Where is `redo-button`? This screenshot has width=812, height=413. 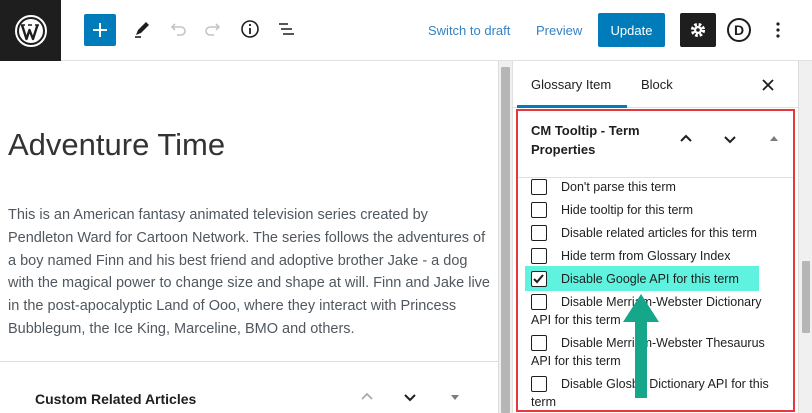 redo-button is located at coordinates (213, 29).